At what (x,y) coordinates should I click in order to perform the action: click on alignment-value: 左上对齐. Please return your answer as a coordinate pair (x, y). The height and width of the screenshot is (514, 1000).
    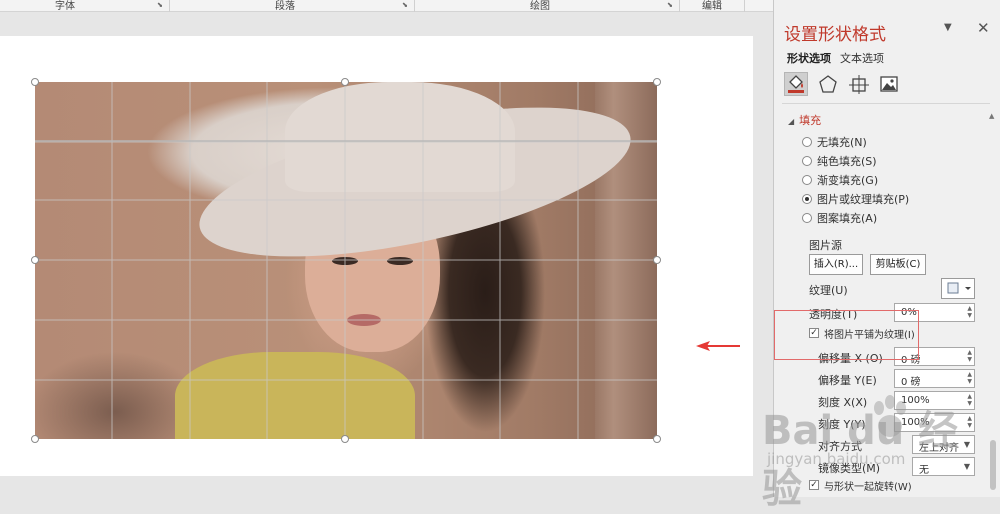
    Looking at the image, I should click on (939, 448).